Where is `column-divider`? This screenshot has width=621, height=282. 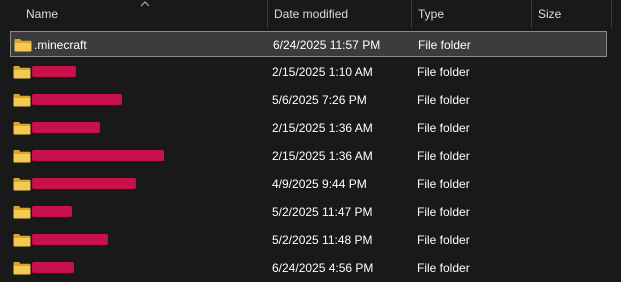
column-divider is located at coordinates (611, 14).